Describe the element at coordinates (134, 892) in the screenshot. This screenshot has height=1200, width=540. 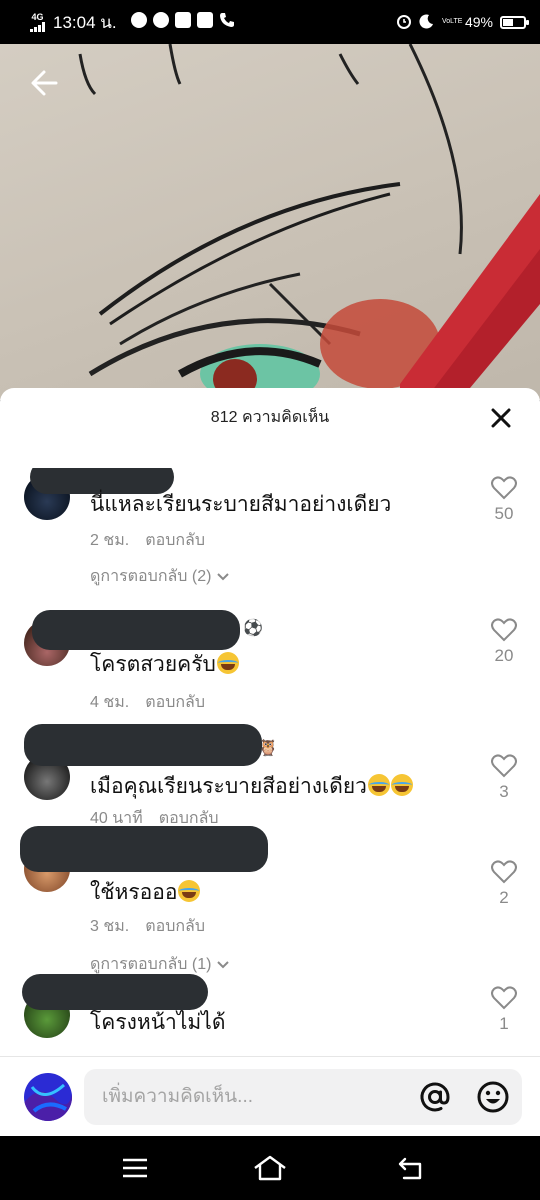
I see `comment-text-content: ใช้หรอออ` at that location.